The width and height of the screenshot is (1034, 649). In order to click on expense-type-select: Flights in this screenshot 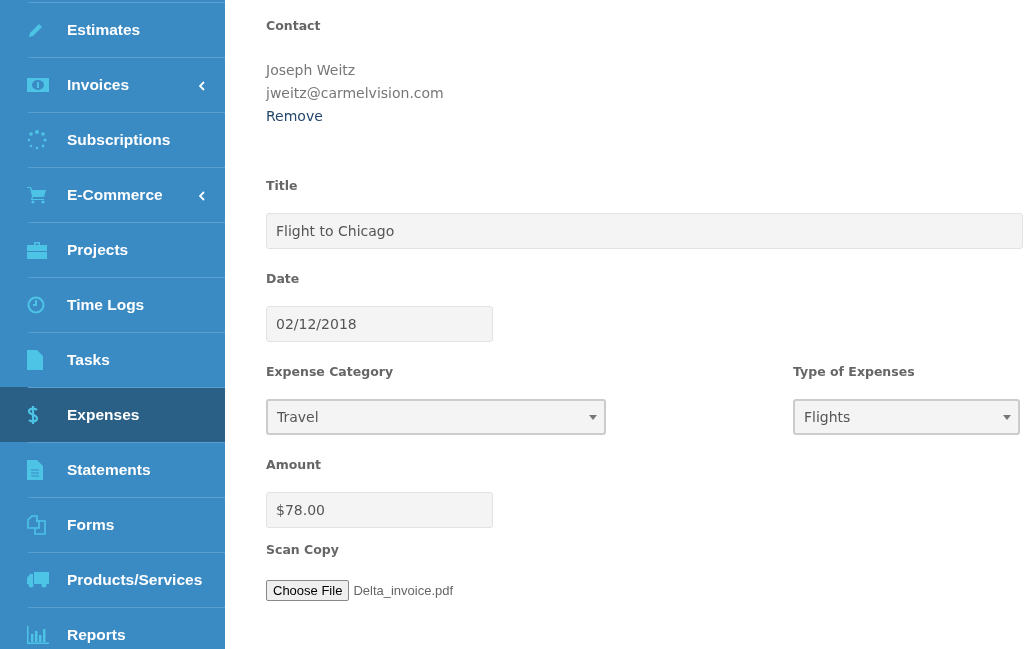, I will do `click(906, 417)`.